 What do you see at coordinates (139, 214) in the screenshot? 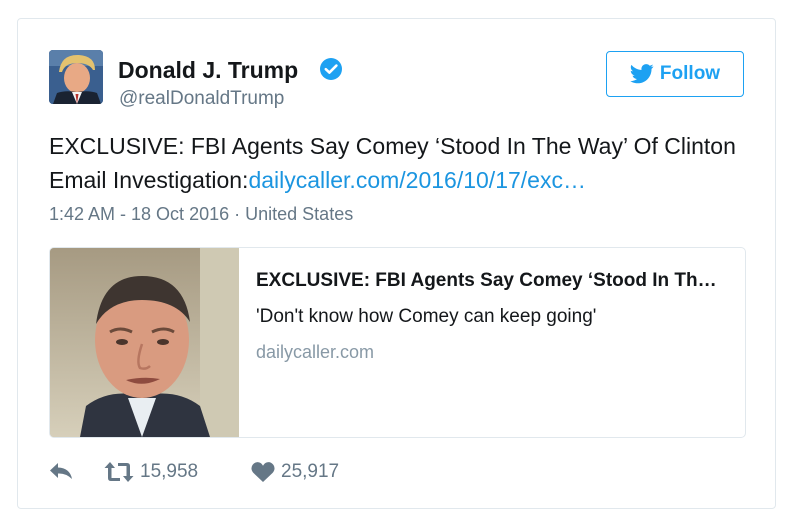
I see `tweet-timestamp: 1:42 AM - 18 Oct 2016` at bounding box center [139, 214].